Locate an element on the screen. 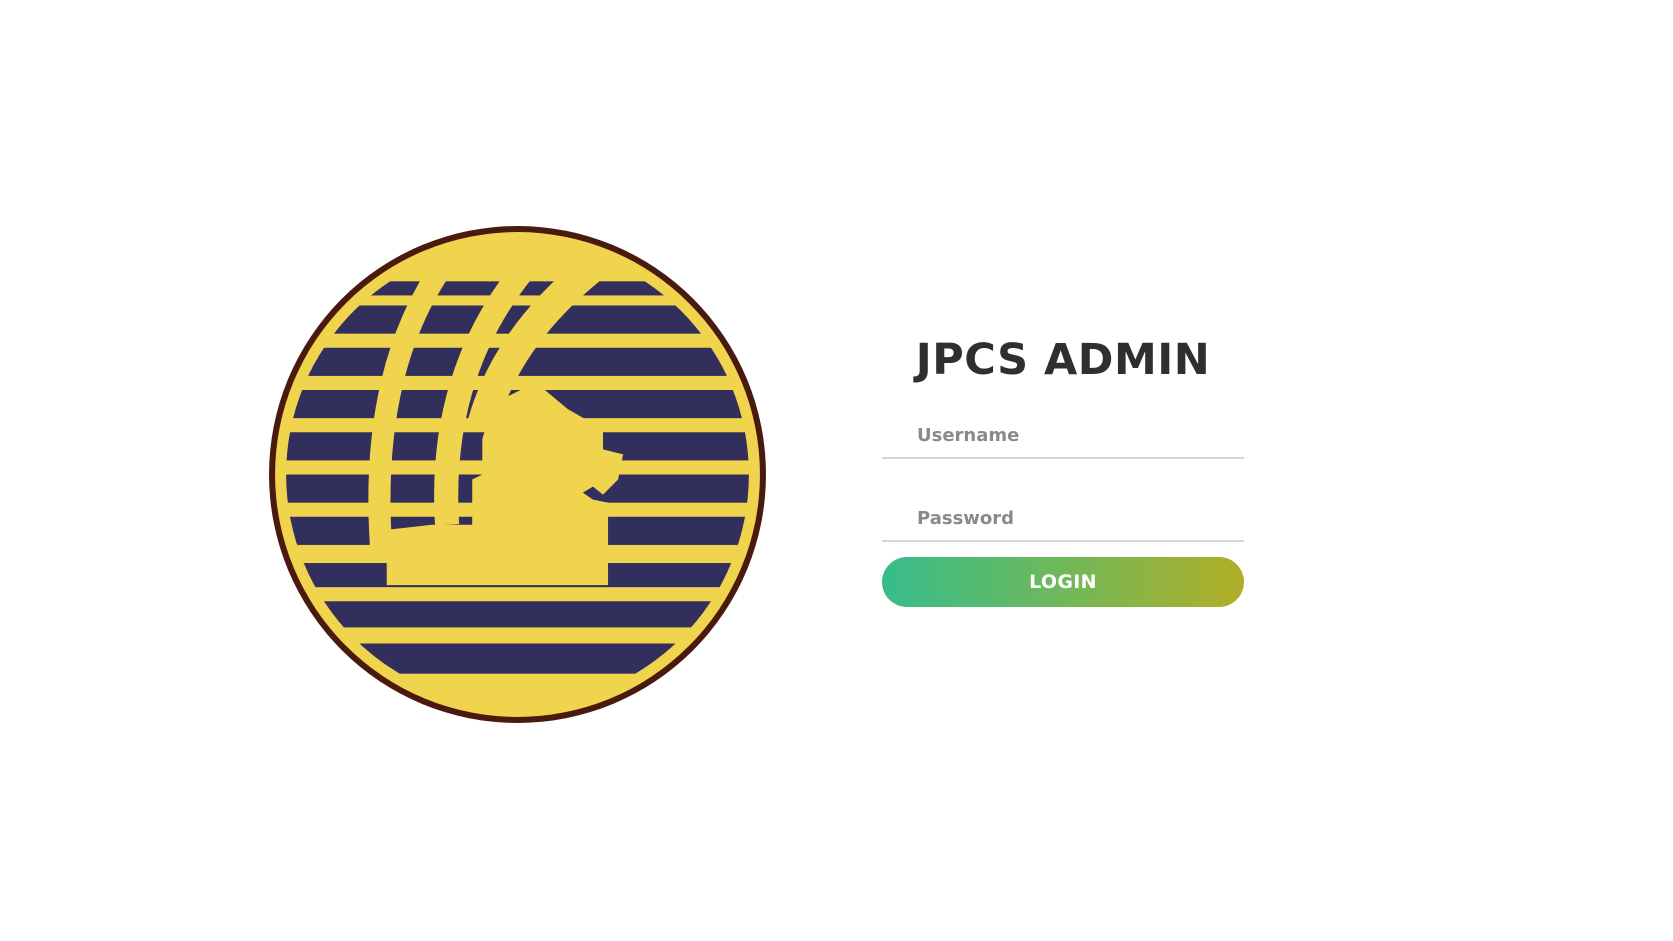 Image resolution: width=1673 pixels, height=941 pixels. username-field-container is located at coordinates (1063, 430).